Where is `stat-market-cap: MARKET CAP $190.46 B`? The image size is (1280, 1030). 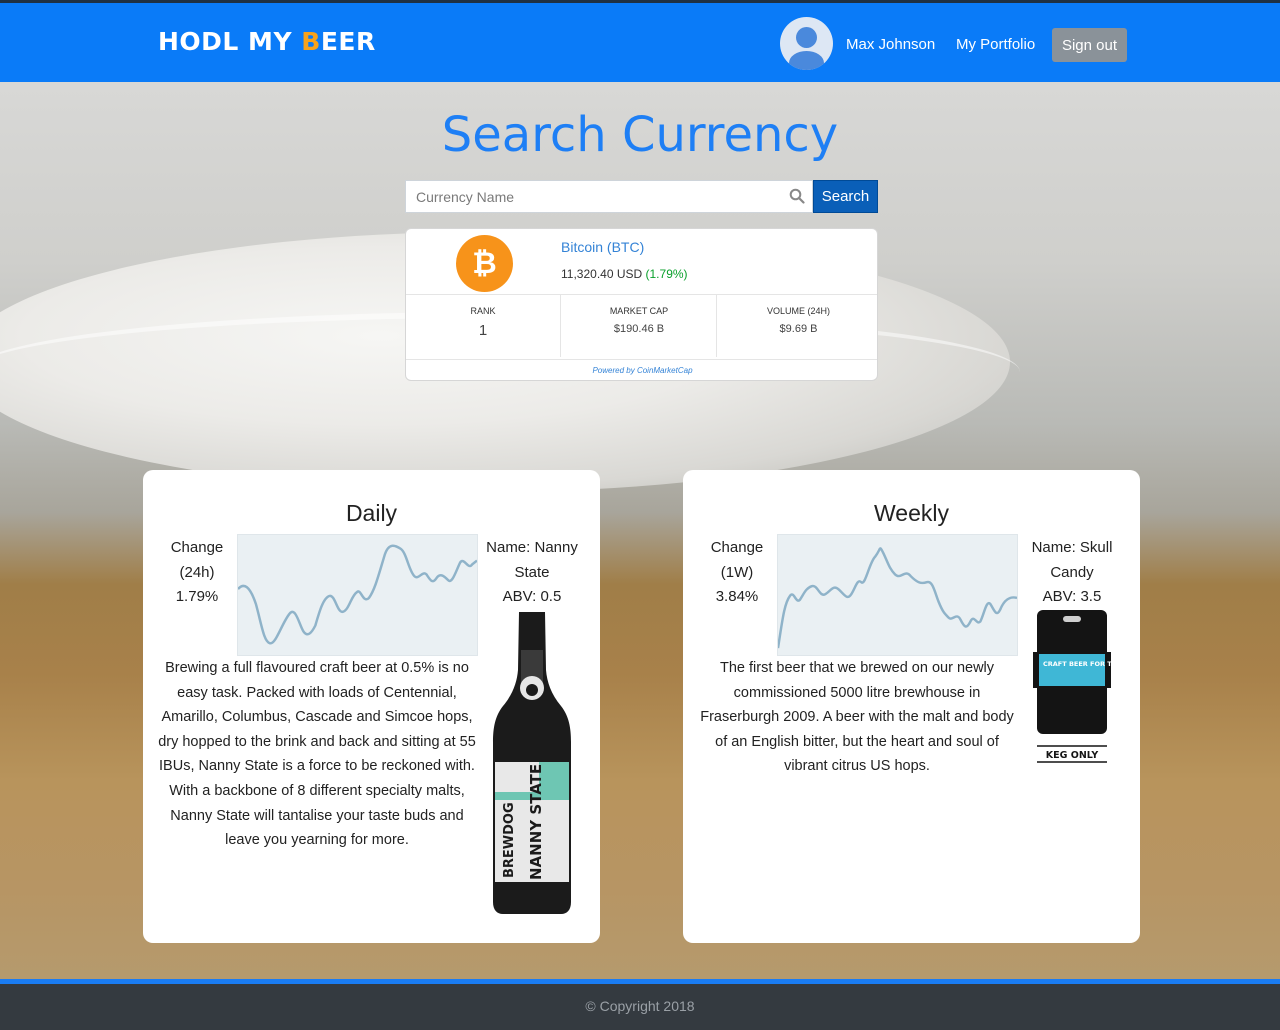 stat-market-cap: MARKET CAP $190.46 B is located at coordinates (639, 326).